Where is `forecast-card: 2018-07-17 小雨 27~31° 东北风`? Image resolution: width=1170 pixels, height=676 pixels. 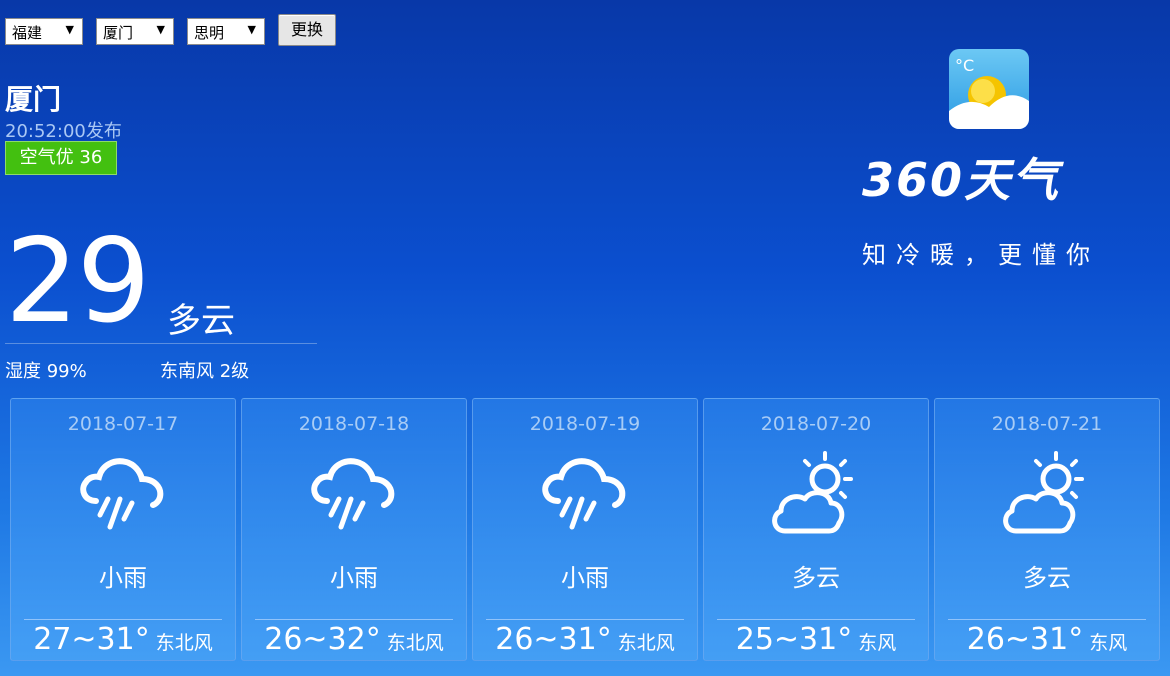 forecast-card: 2018-07-17 小雨 27~31° 东北风 is located at coordinates (123, 529).